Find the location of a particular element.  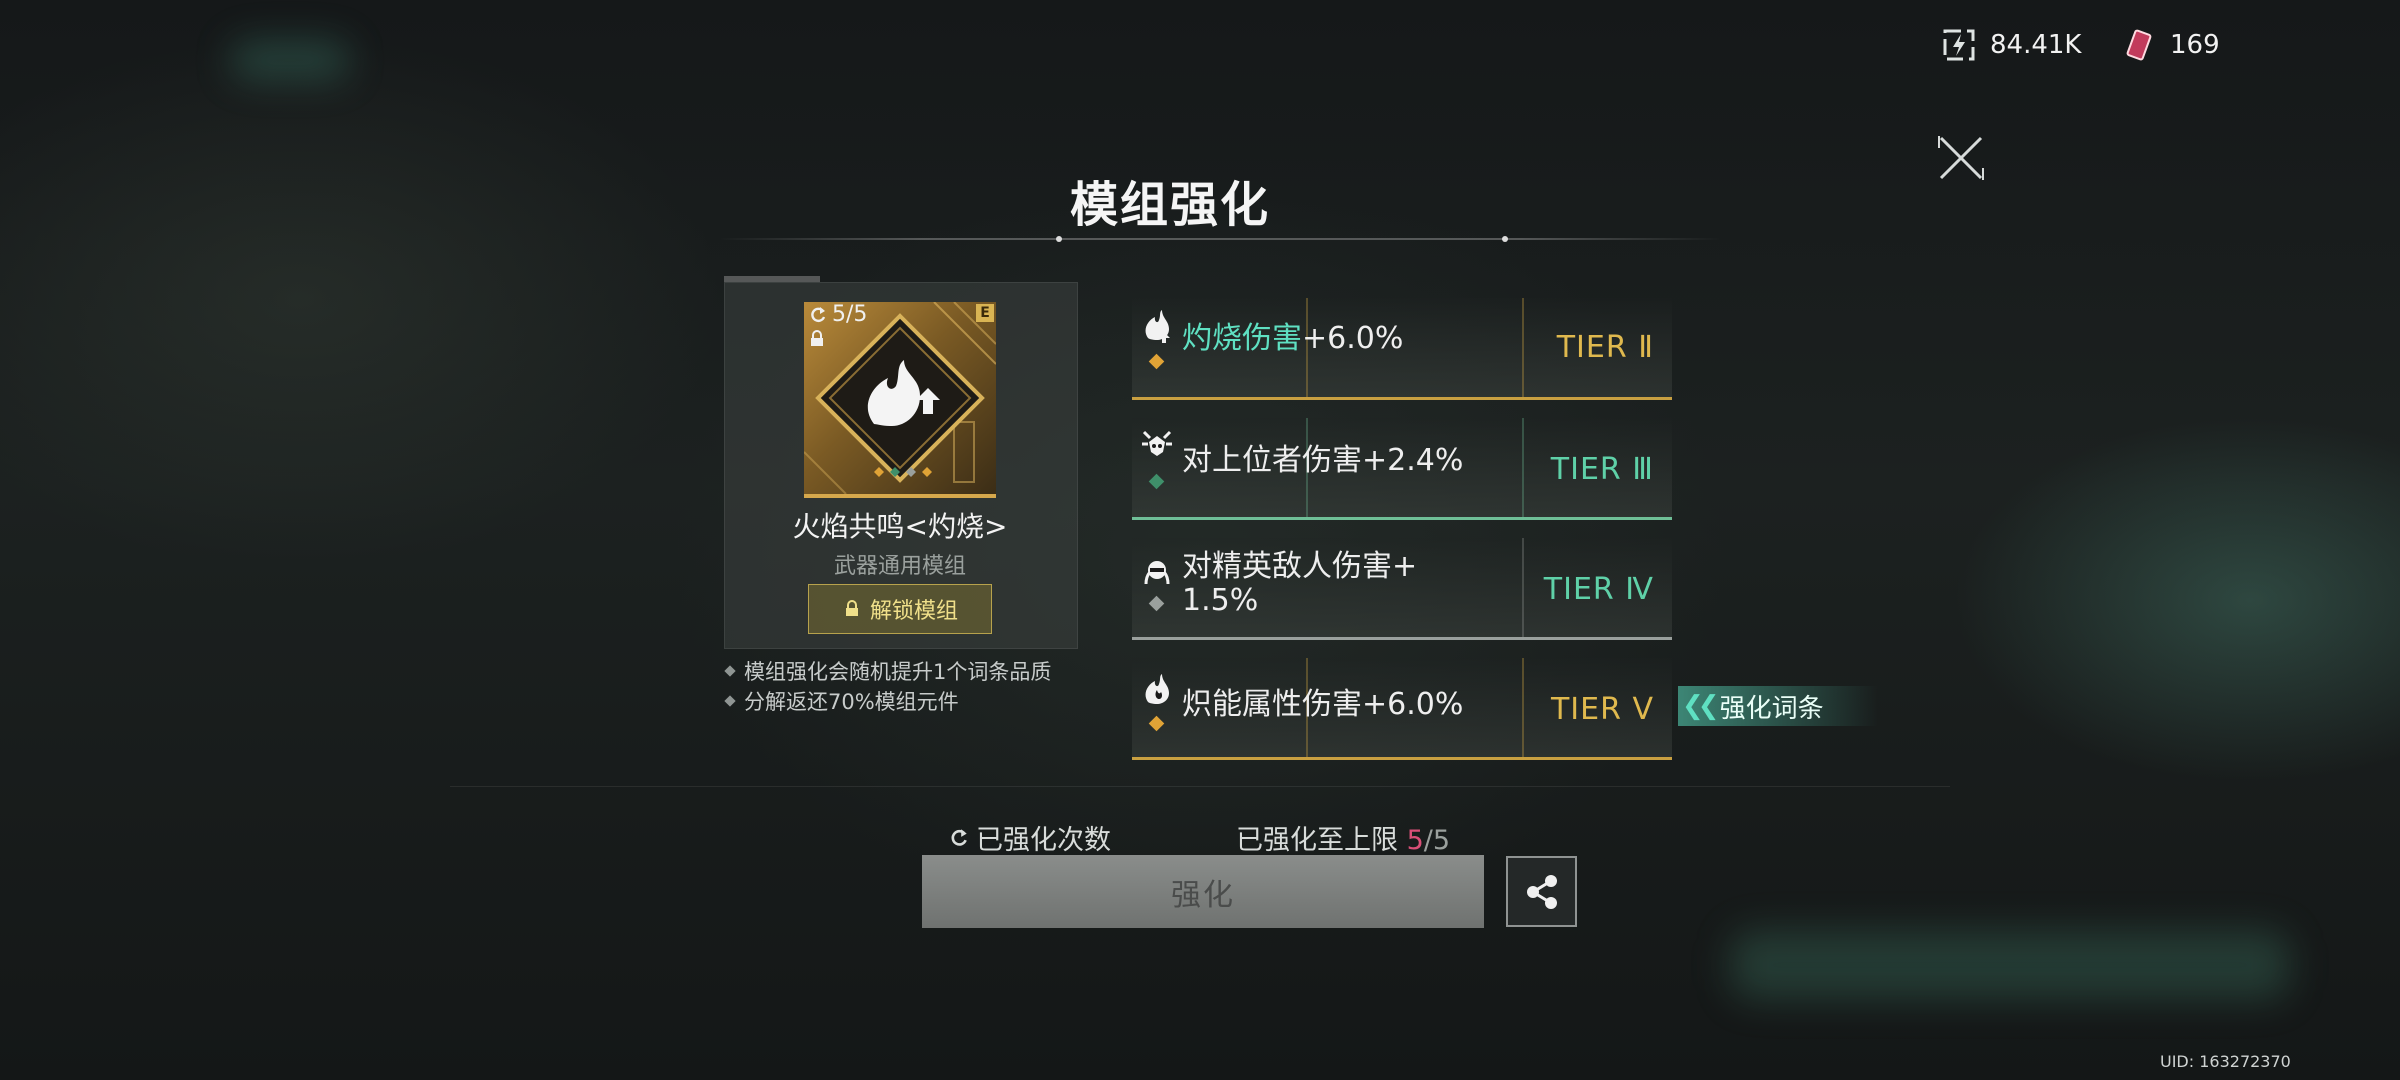

enhance-limit-max: 5 is located at coordinates (1441, 840).